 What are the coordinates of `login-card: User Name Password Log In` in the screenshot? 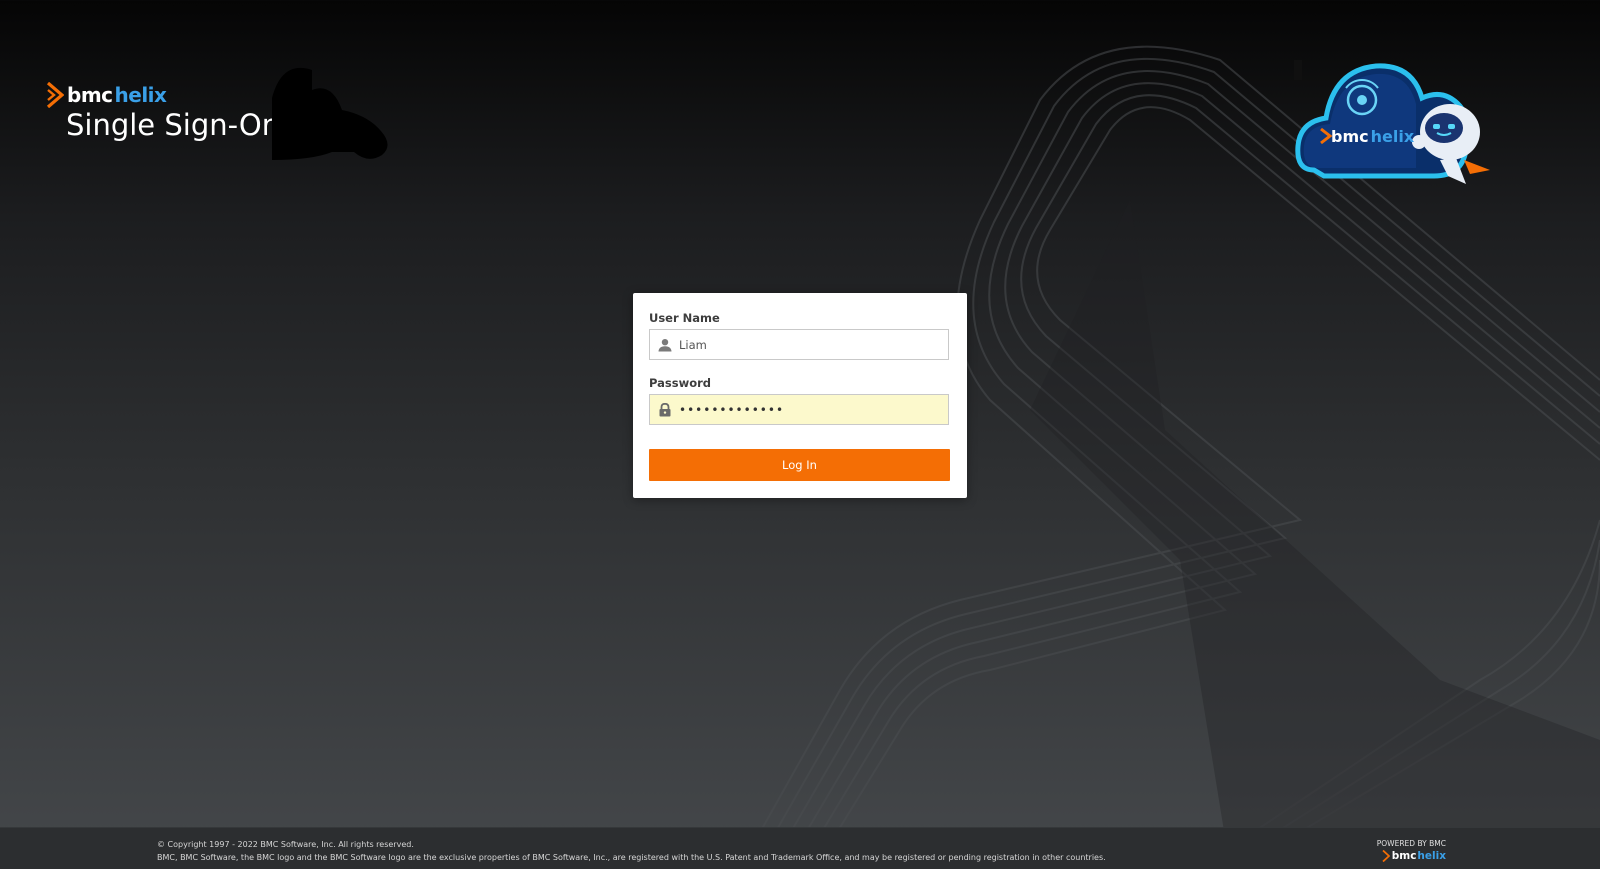 It's located at (800, 395).